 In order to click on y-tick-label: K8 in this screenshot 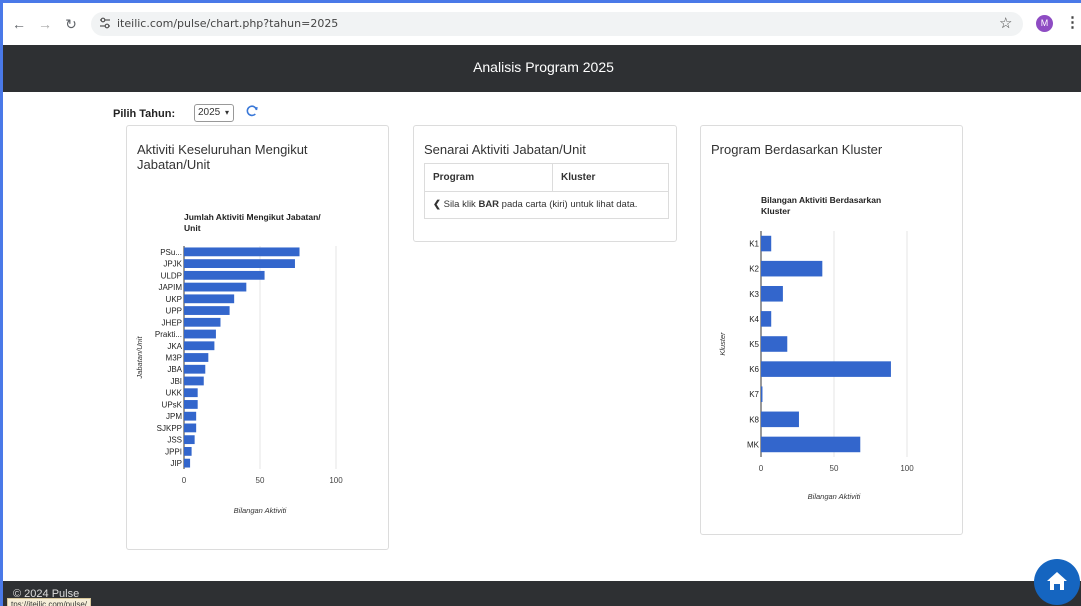, I will do `click(754, 419)`.